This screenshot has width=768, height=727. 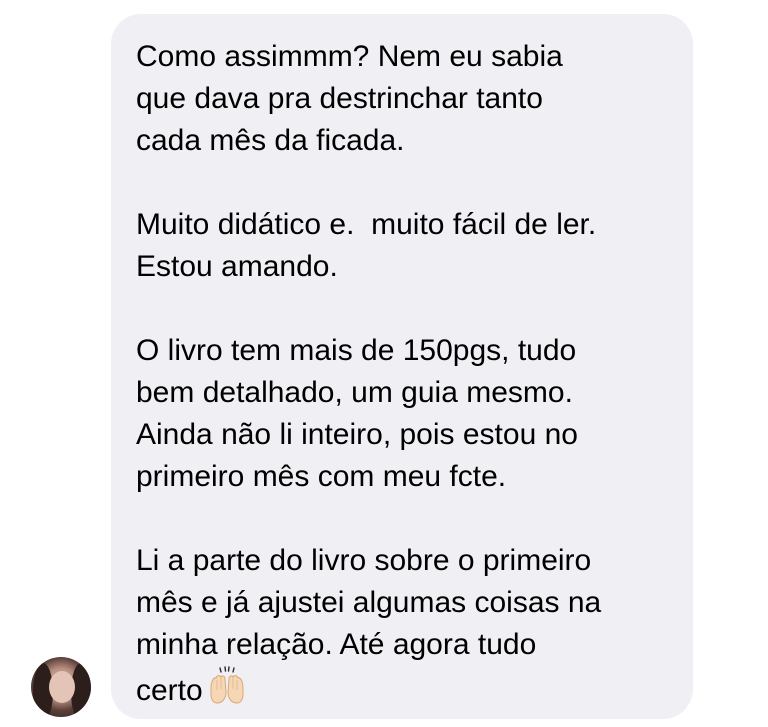 What do you see at coordinates (364, 560) in the screenshot?
I see `message-line: Li a parte do livro sobre o primeiro` at bounding box center [364, 560].